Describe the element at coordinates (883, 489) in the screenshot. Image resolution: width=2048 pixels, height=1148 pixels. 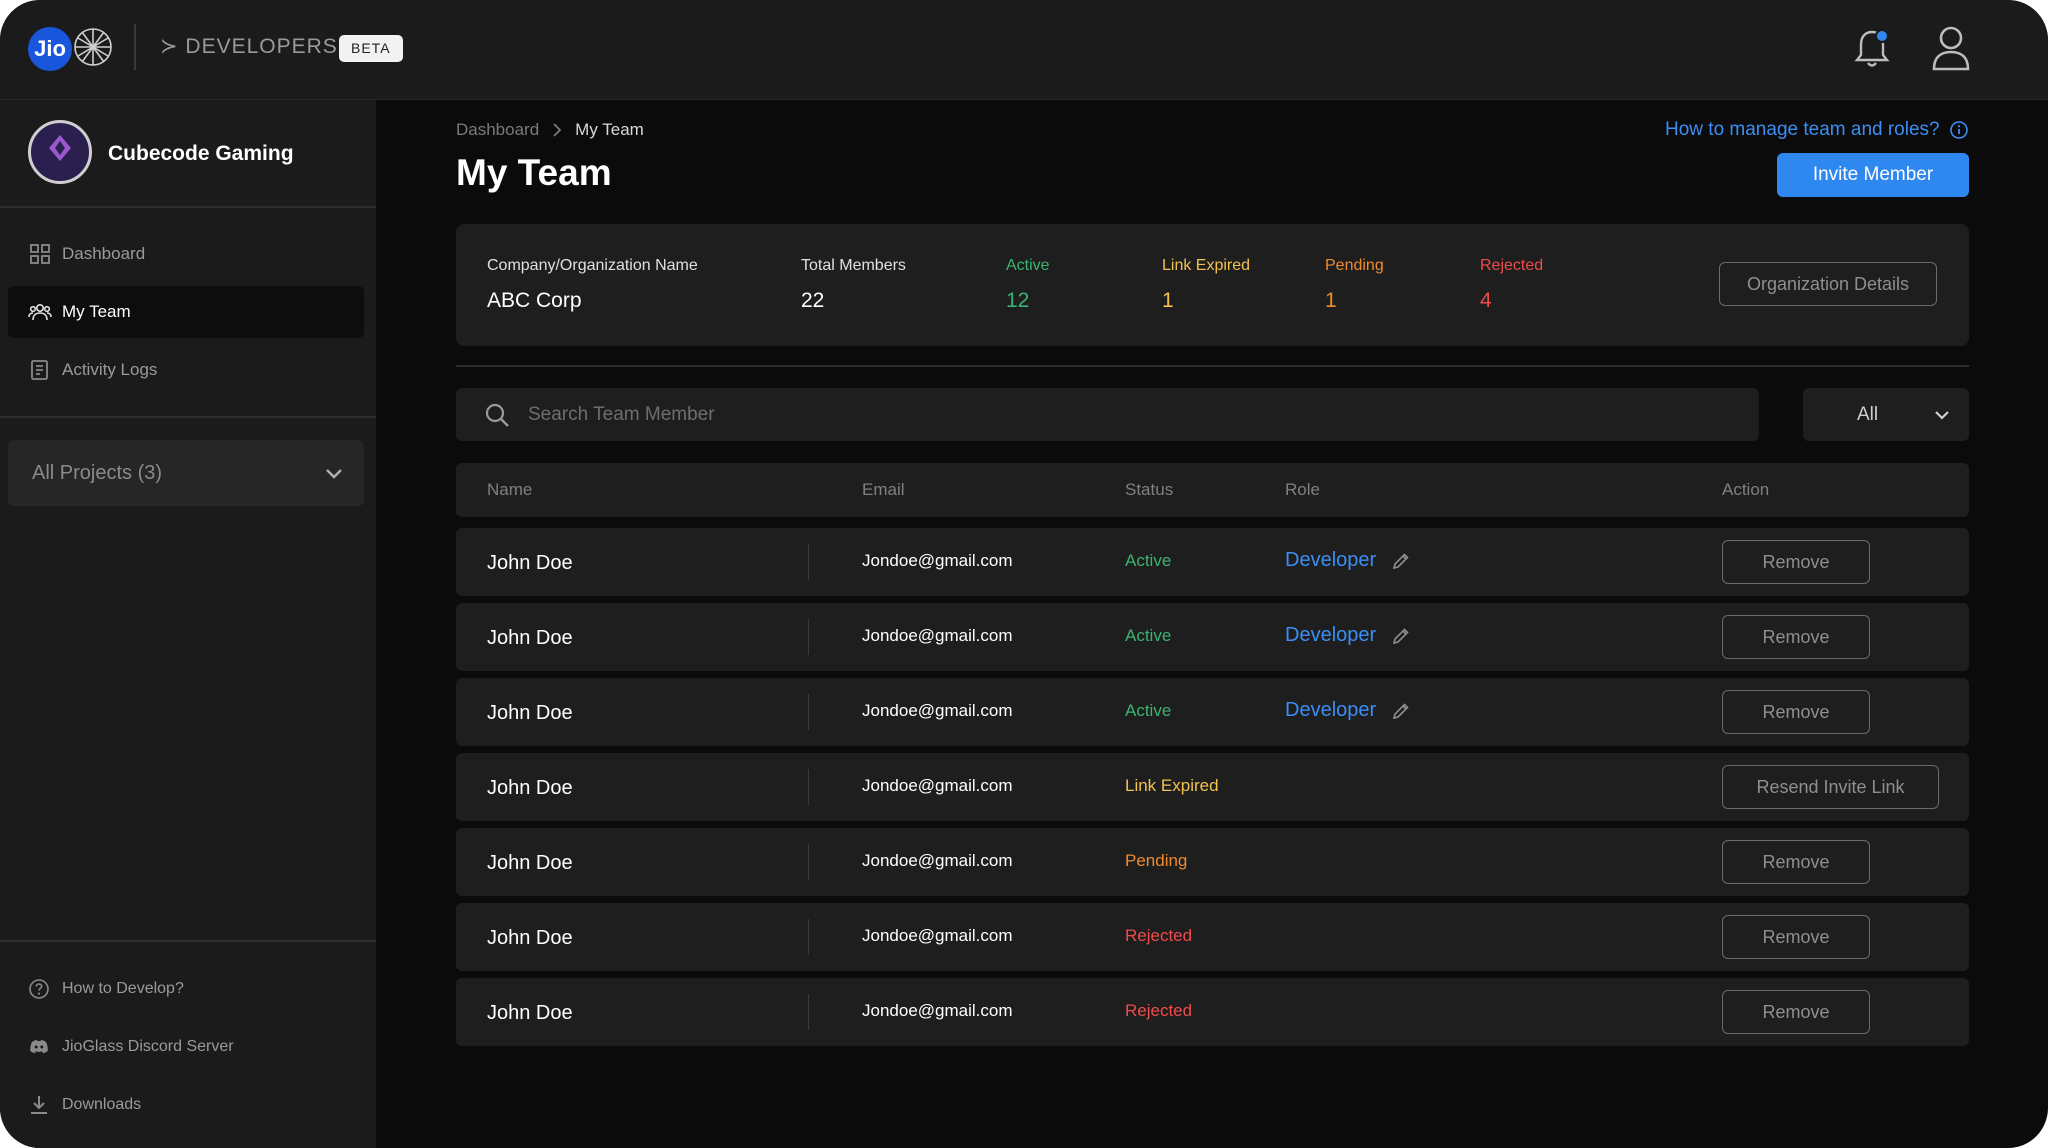
I see `column-header-email: Email` at that location.